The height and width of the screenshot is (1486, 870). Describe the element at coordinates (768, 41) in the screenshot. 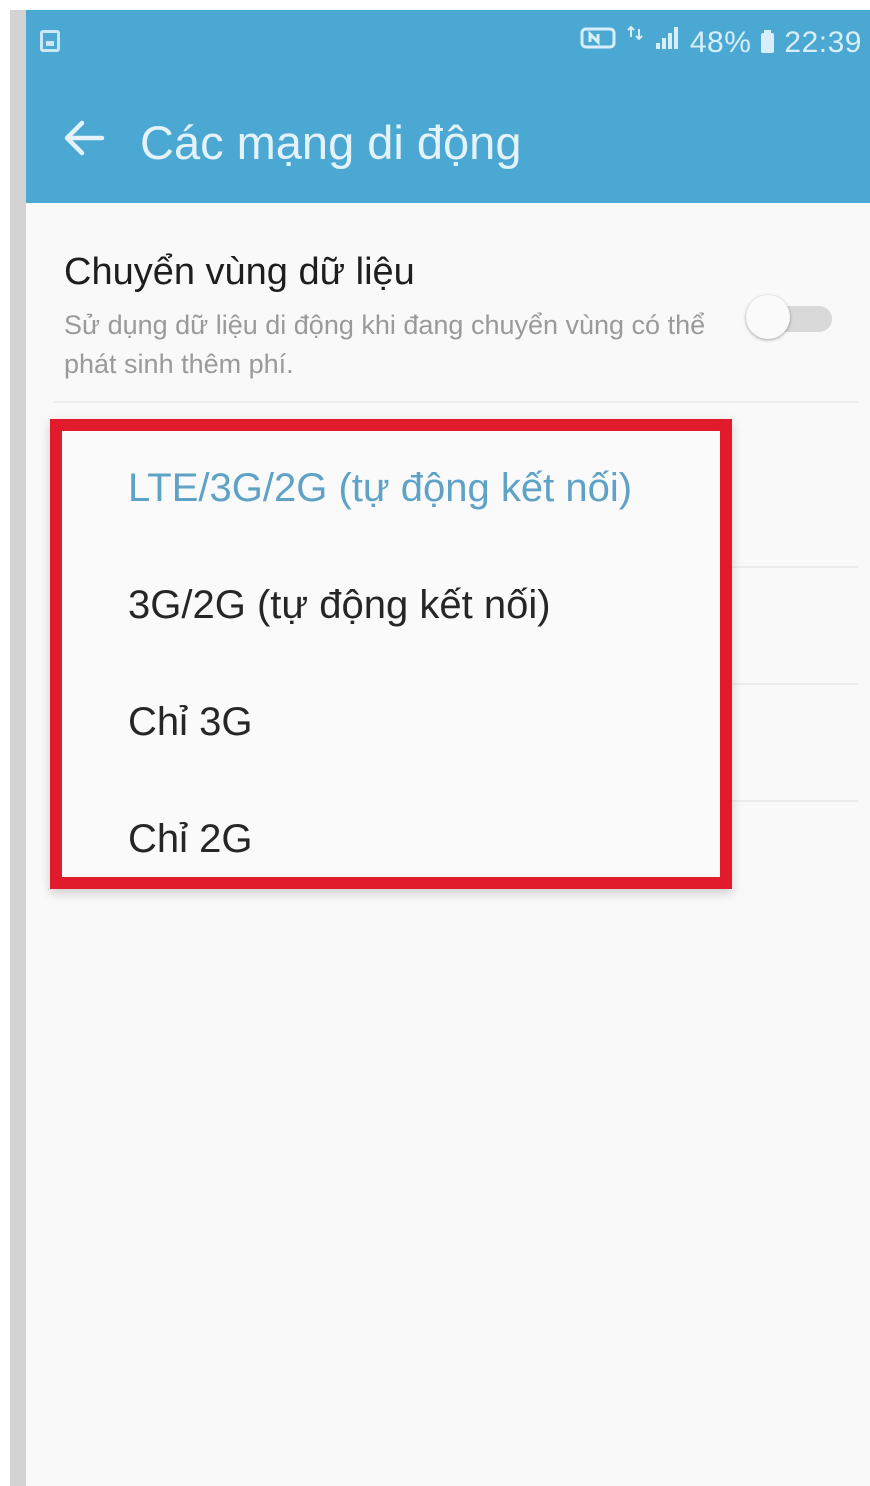

I see `battery-icon` at that location.